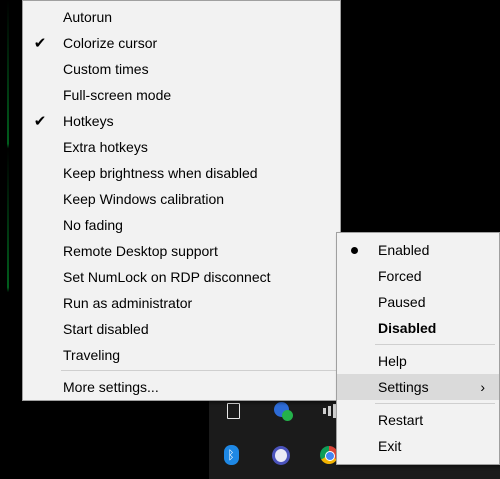  What do you see at coordinates (181, 355) in the screenshot?
I see `menu-item-traveling: Traveling` at bounding box center [181, 355].